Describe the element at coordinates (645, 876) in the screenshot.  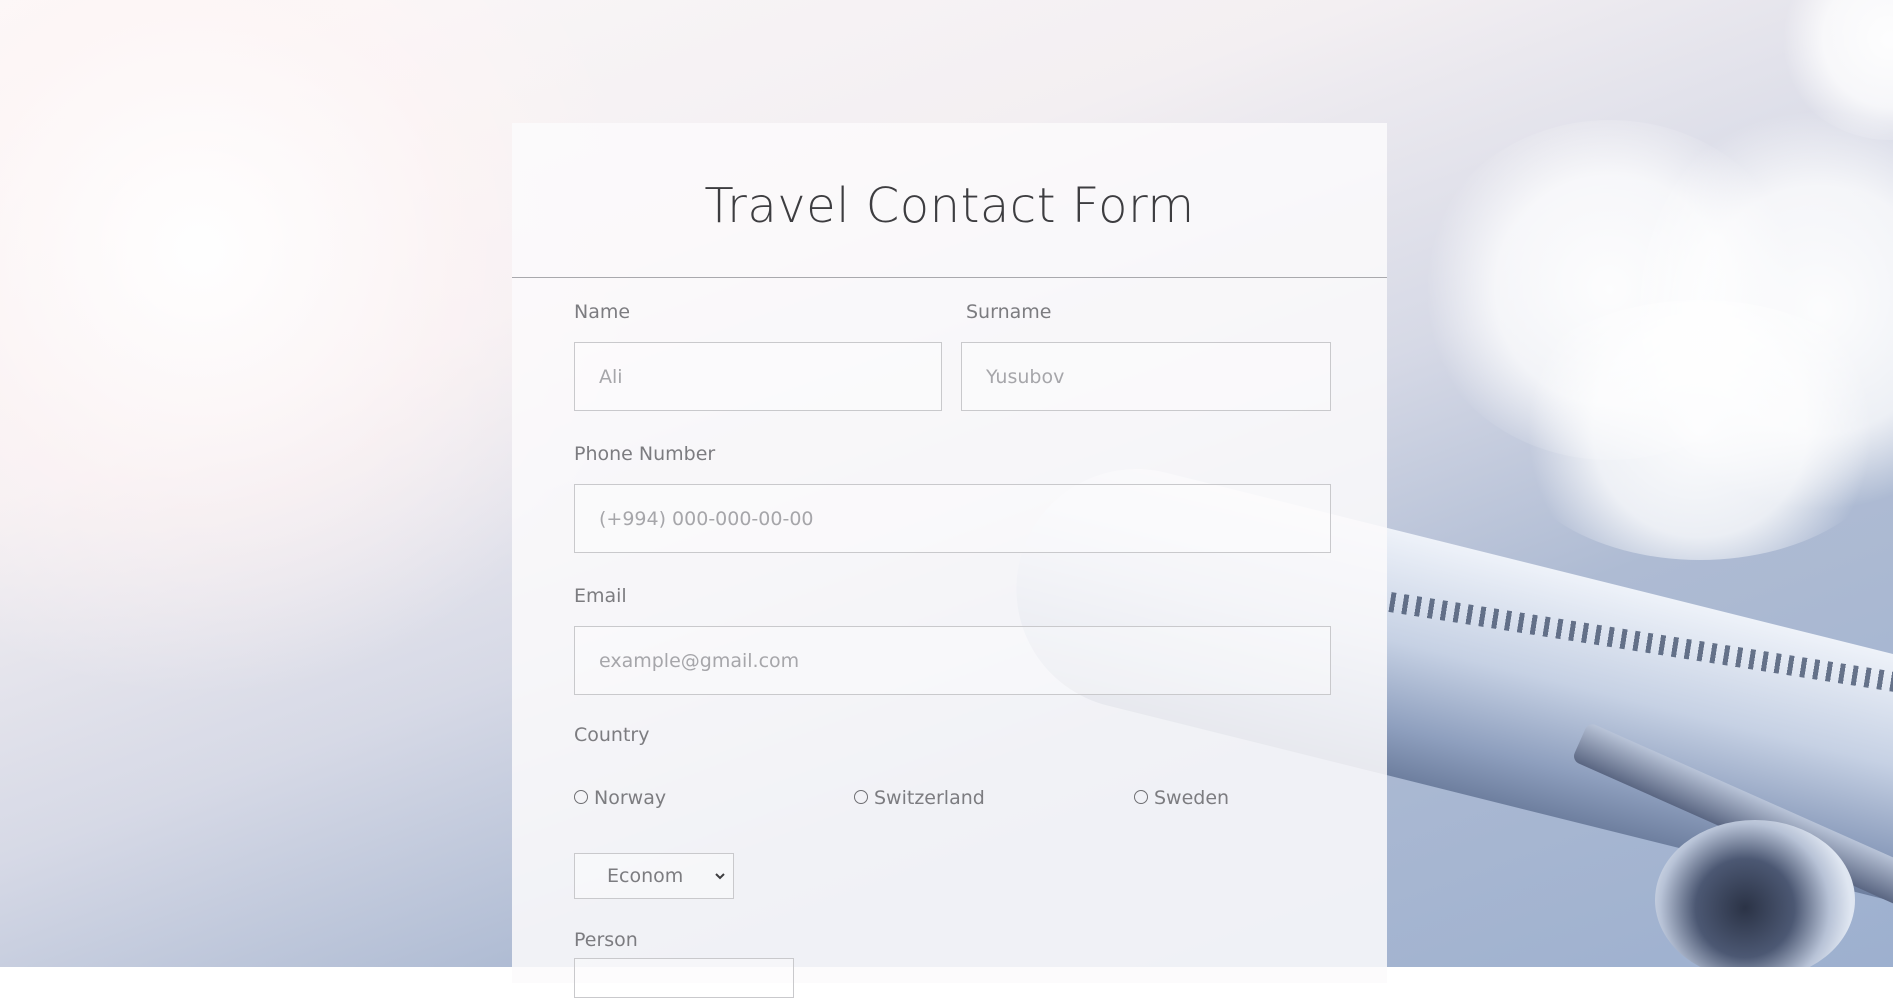
I see `class-select-value: Econom` at that location.